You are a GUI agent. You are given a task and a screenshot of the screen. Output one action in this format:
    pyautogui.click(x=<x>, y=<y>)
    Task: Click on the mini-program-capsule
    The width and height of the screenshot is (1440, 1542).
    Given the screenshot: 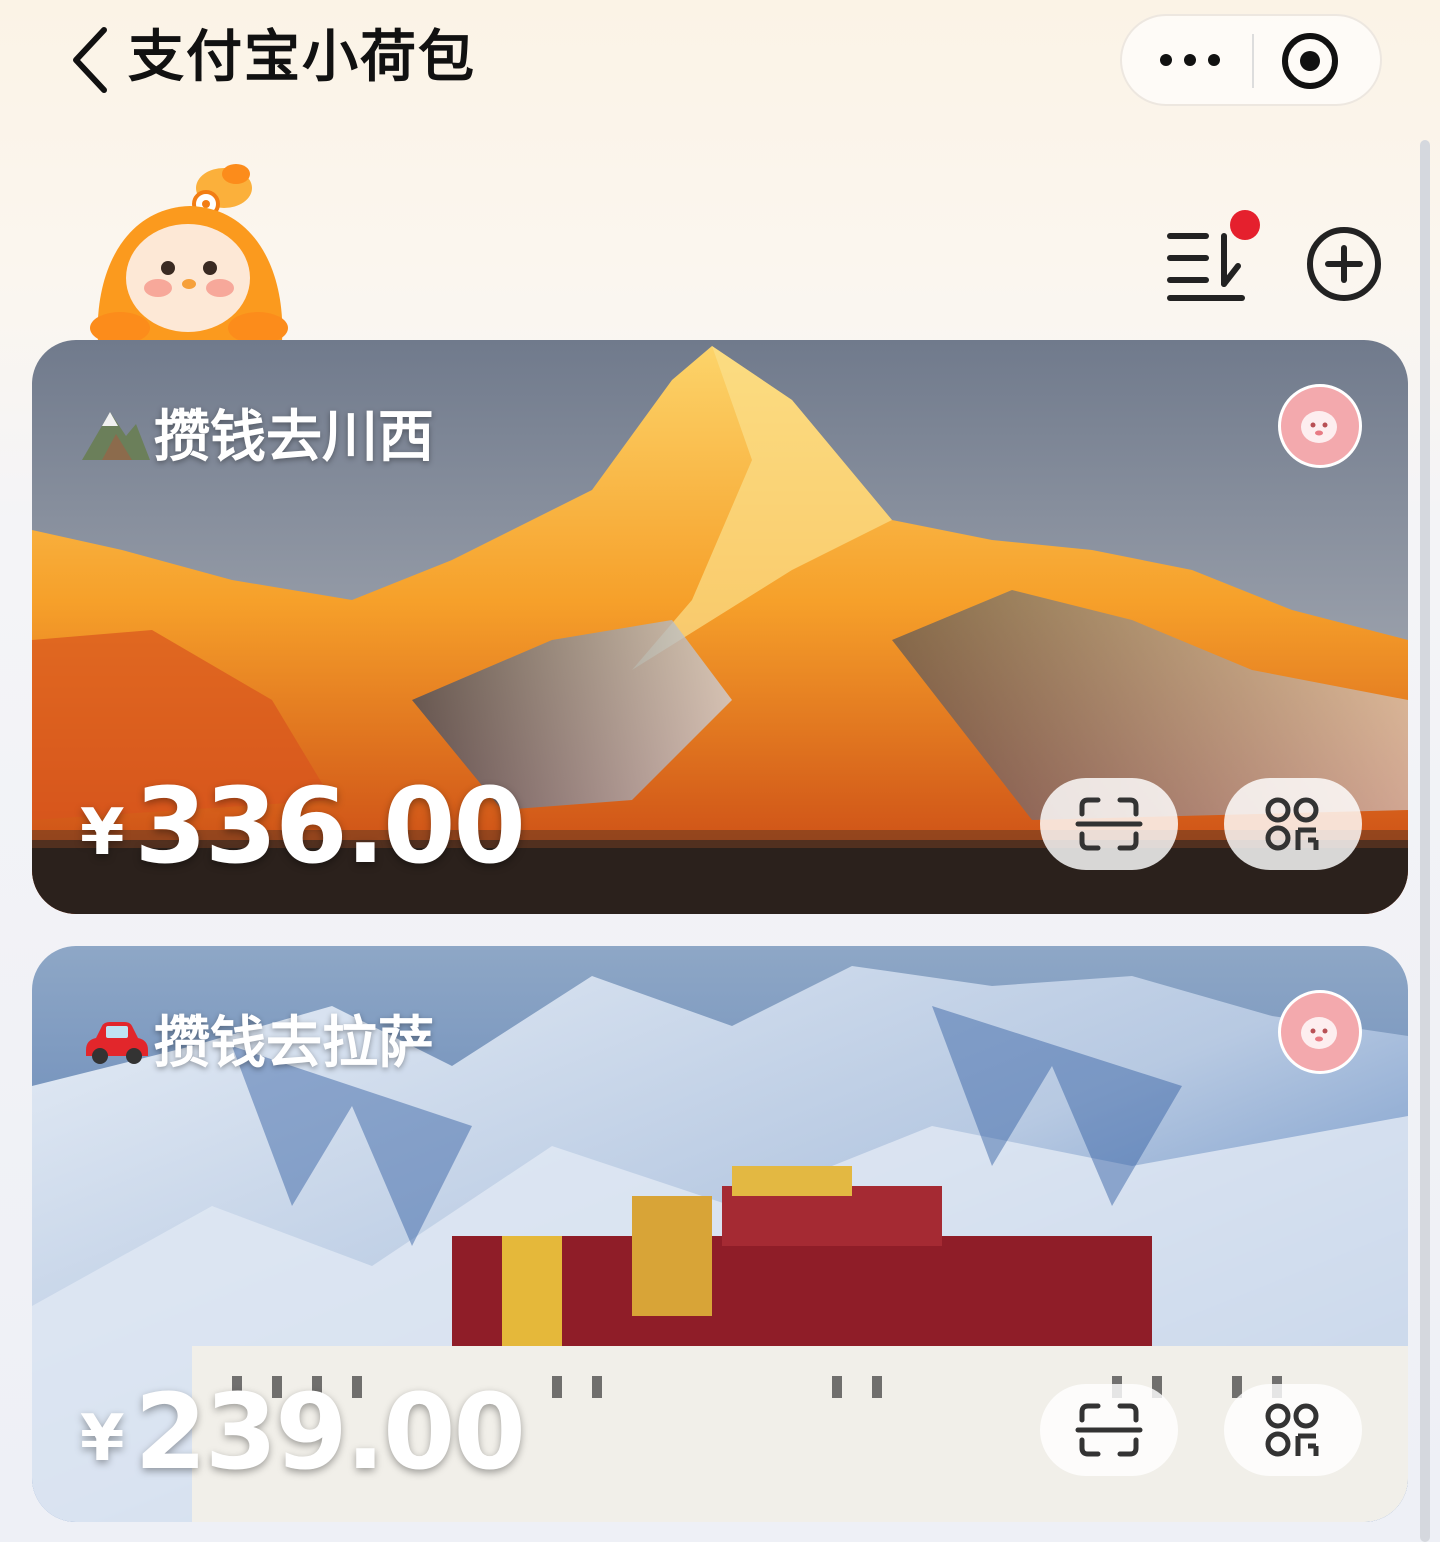 What is the action you would take?
    pyautogui.click(x=1251, y=60)
    